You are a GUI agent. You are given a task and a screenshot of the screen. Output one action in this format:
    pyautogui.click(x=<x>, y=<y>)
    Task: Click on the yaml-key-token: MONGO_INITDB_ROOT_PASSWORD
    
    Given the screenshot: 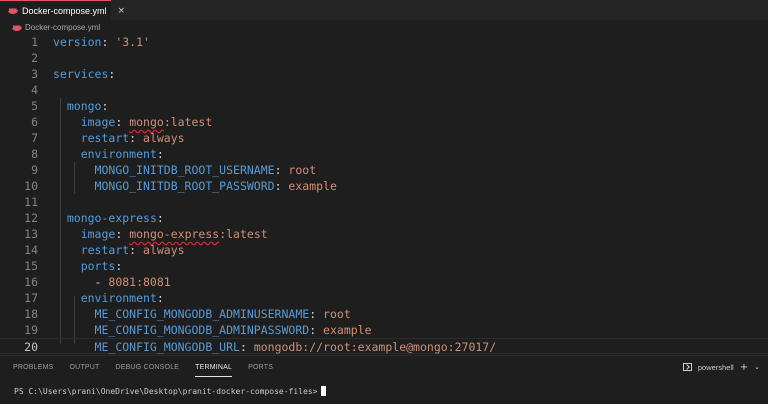 What is the action you would take?
    pyautogui.click(x=184, y=186)
    